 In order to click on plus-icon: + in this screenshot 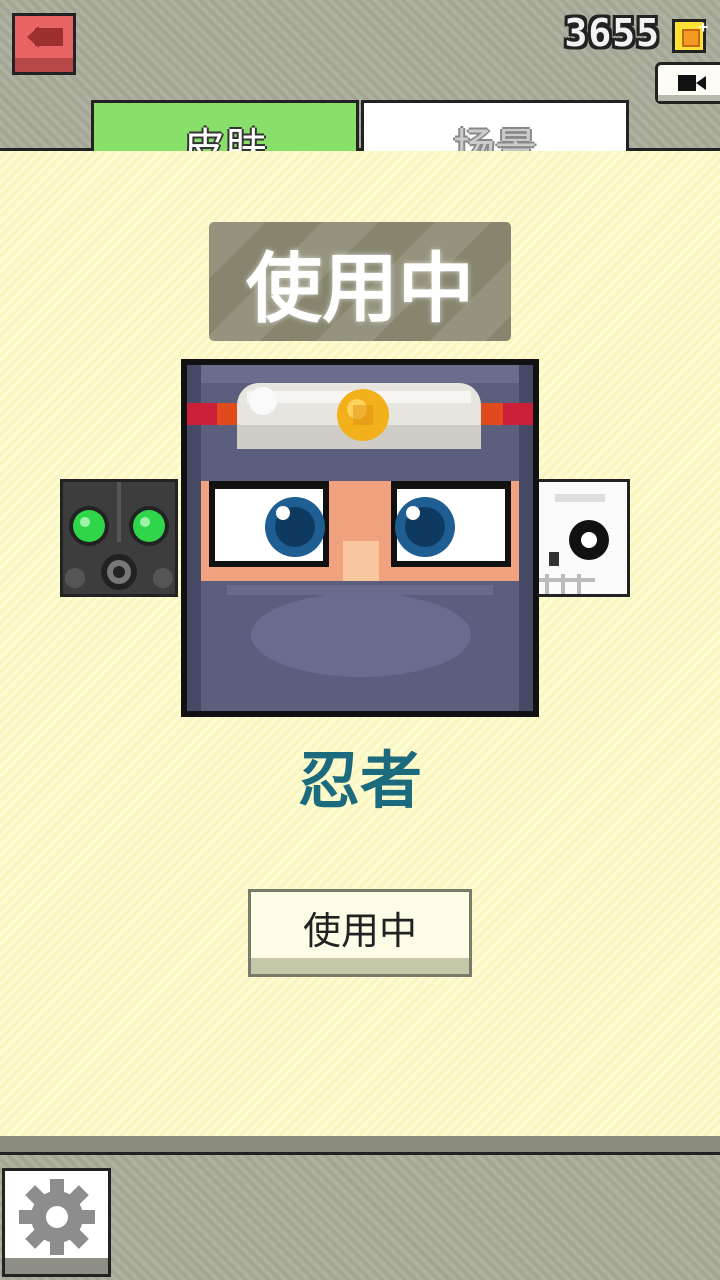, I will do `click(703, 26)`.